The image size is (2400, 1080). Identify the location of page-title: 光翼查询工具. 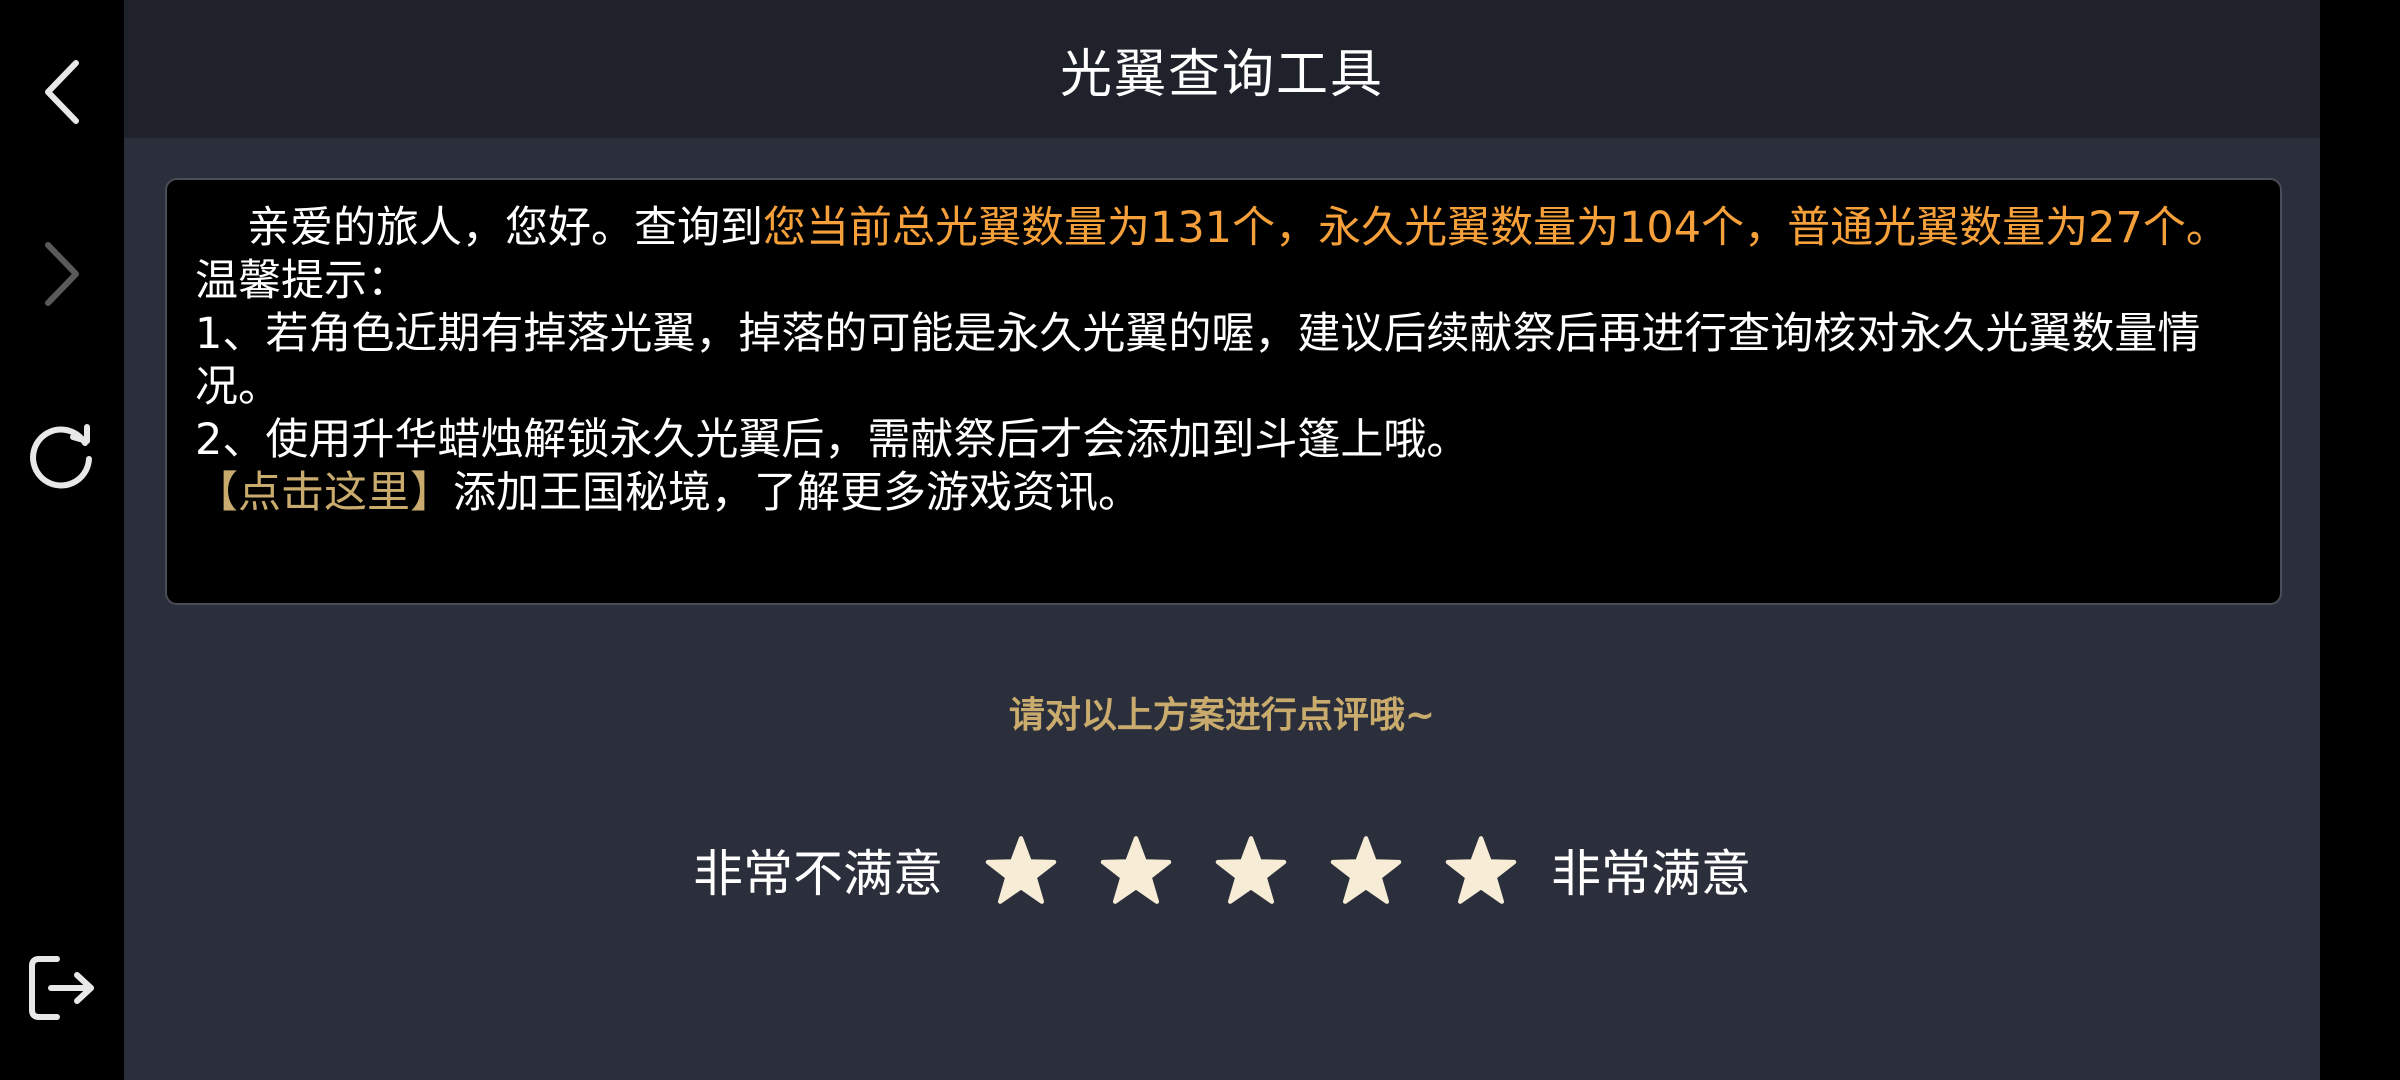
(1221, 74).